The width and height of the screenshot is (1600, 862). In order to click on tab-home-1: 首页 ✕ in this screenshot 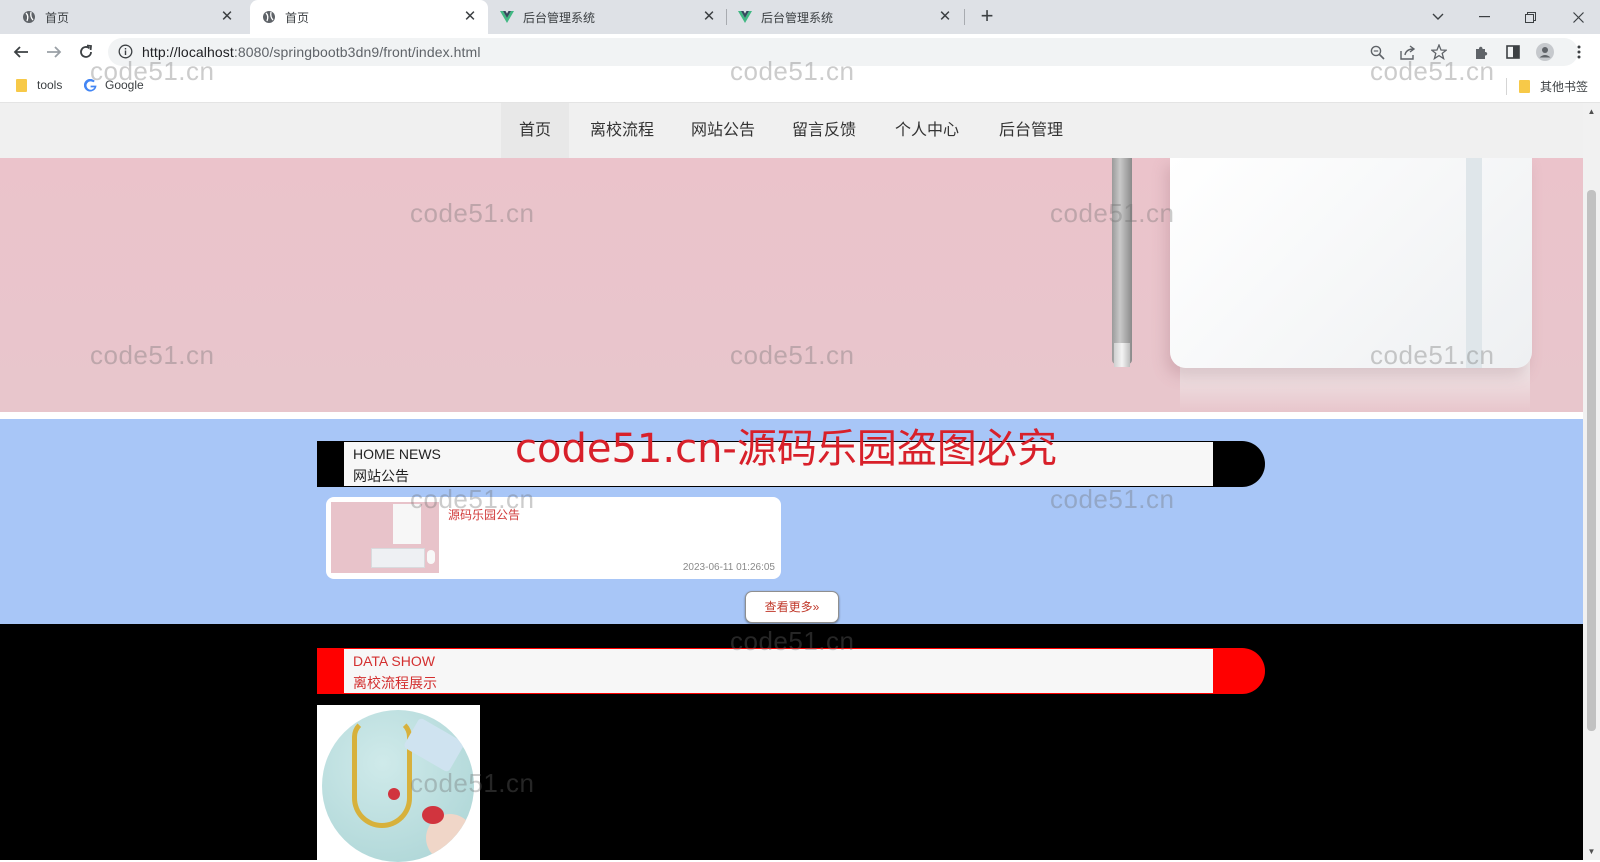, I will do `click(122, 17)`.